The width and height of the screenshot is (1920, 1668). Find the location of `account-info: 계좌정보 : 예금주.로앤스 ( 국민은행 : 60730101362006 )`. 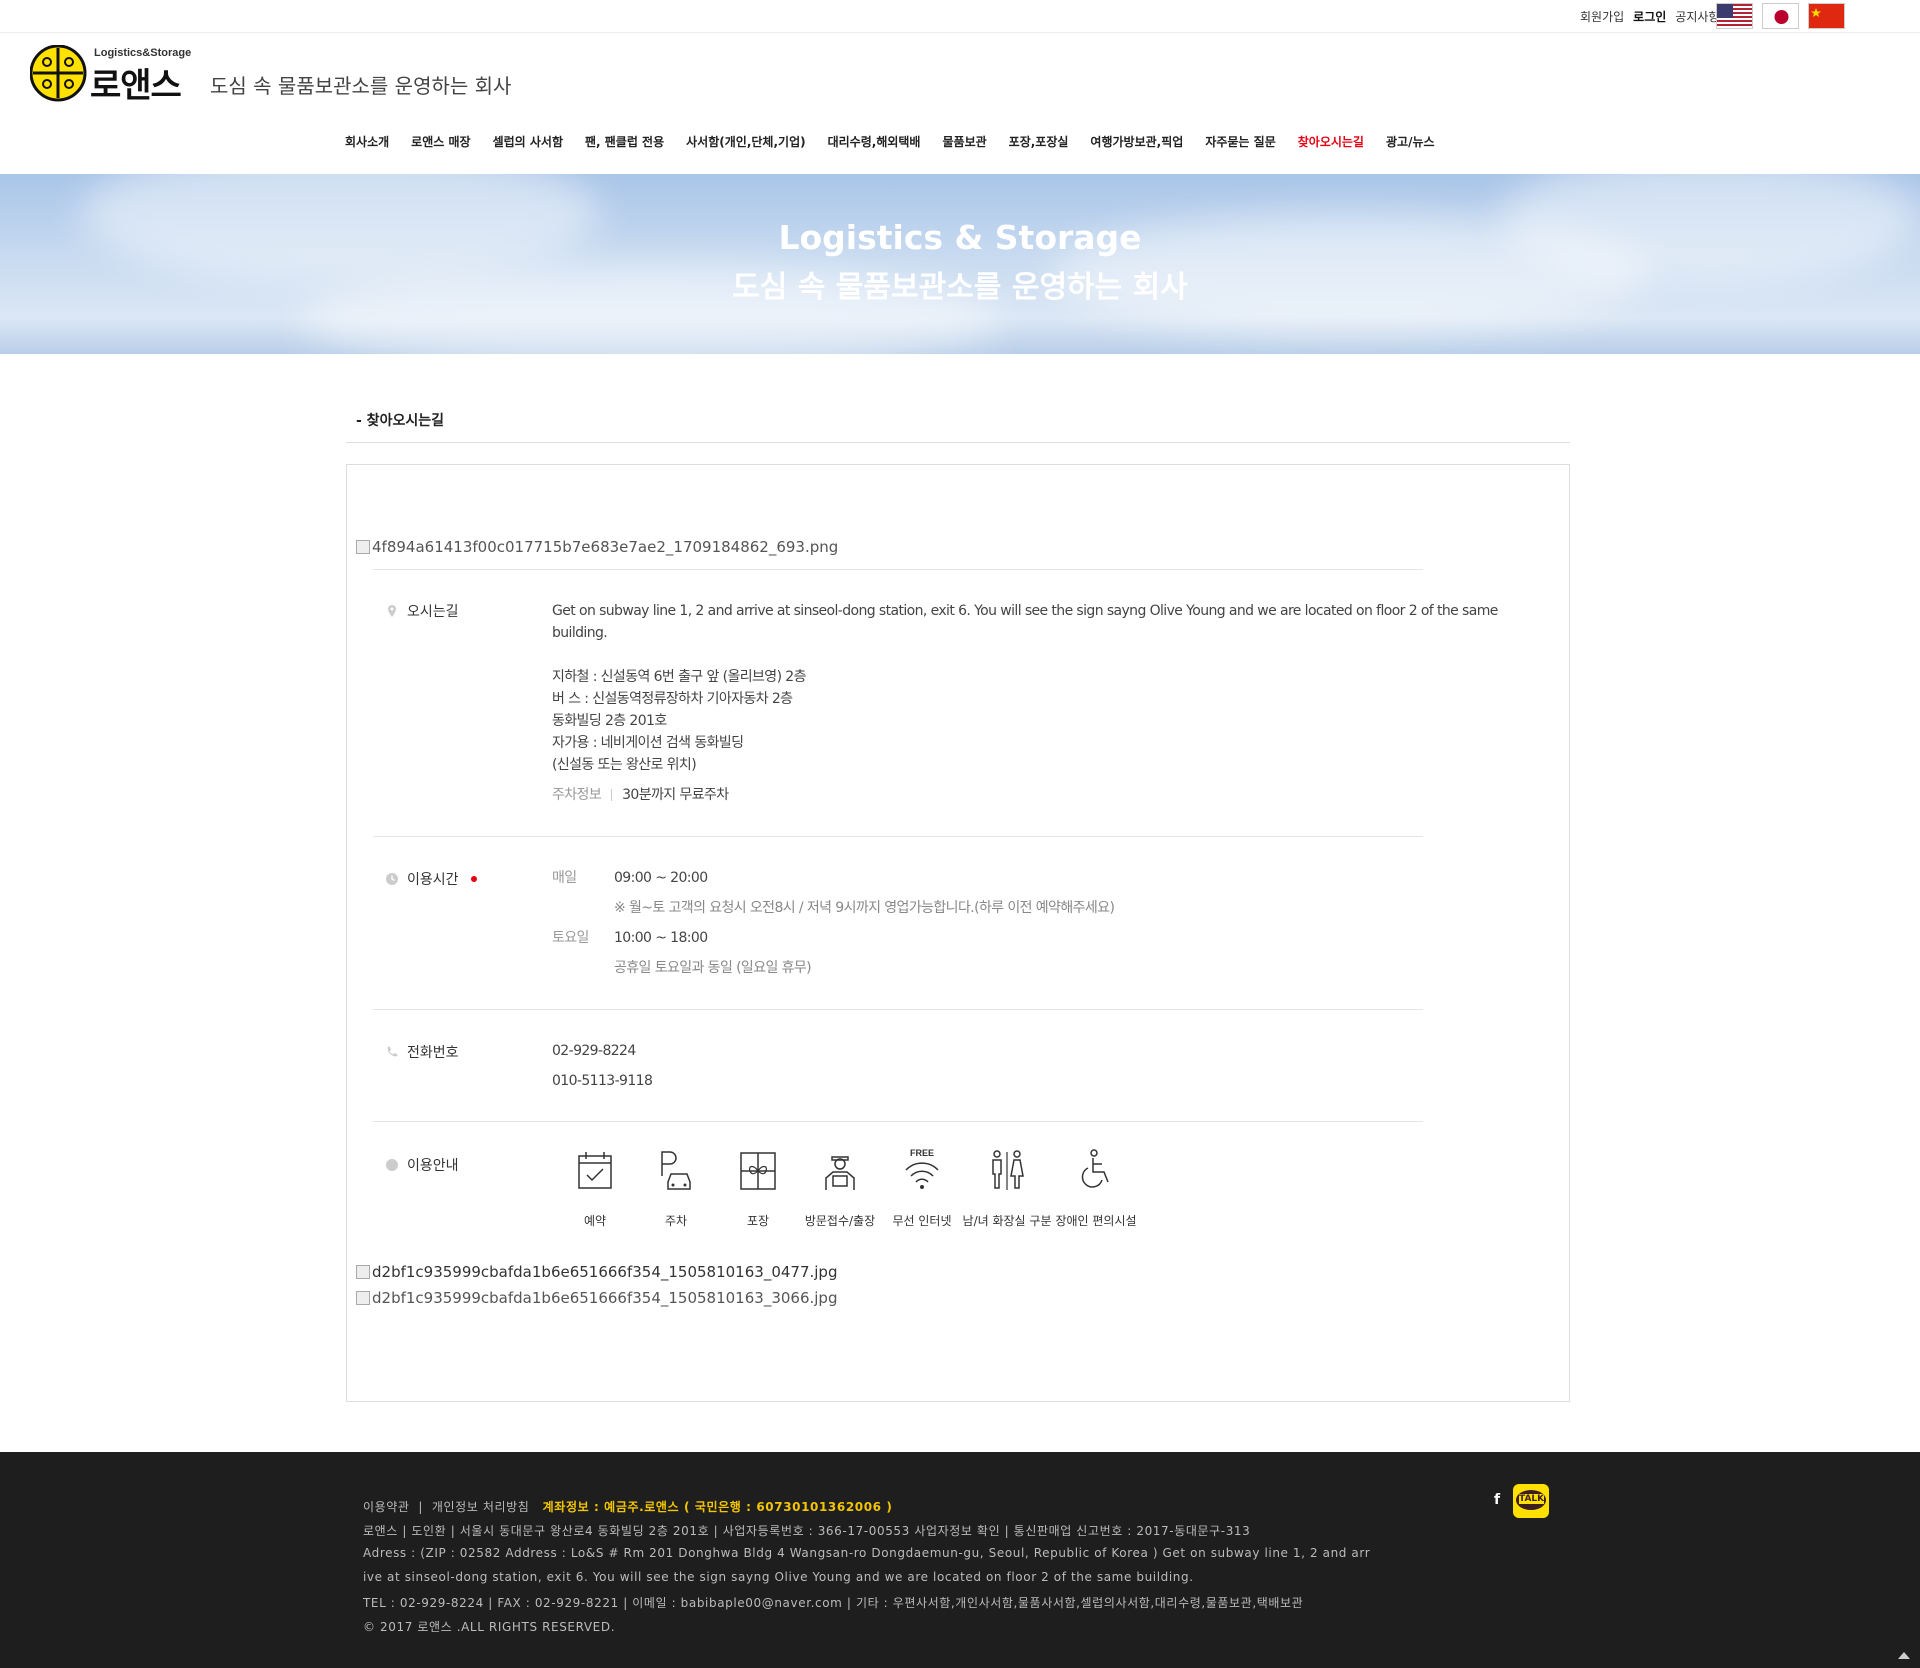

account-info: 계좌정보 : 예금주.로앤스 ( 국민은행 : 60730101362006 ) is located at coordinates (717, 1507).